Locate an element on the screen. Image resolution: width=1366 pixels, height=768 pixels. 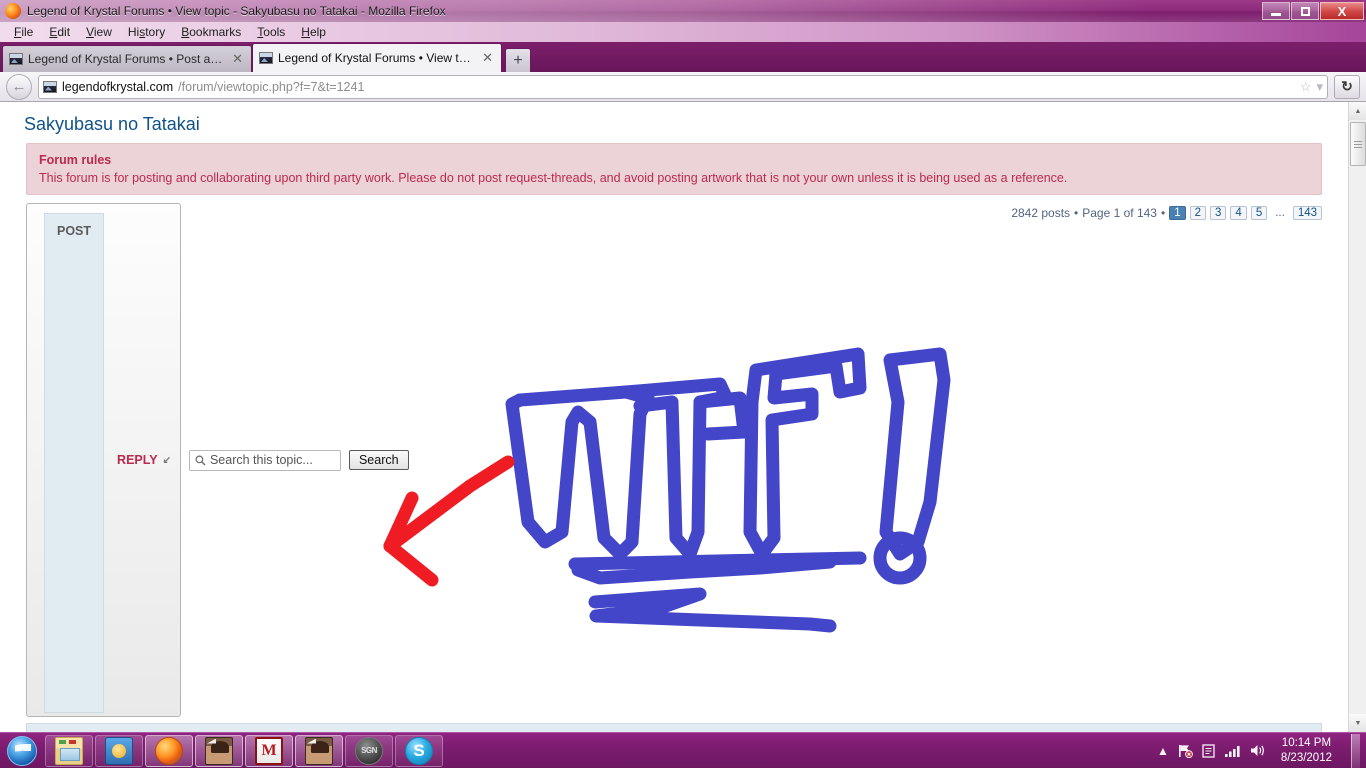
taskbar-item-skype: S is located at coordinates (419, 750).